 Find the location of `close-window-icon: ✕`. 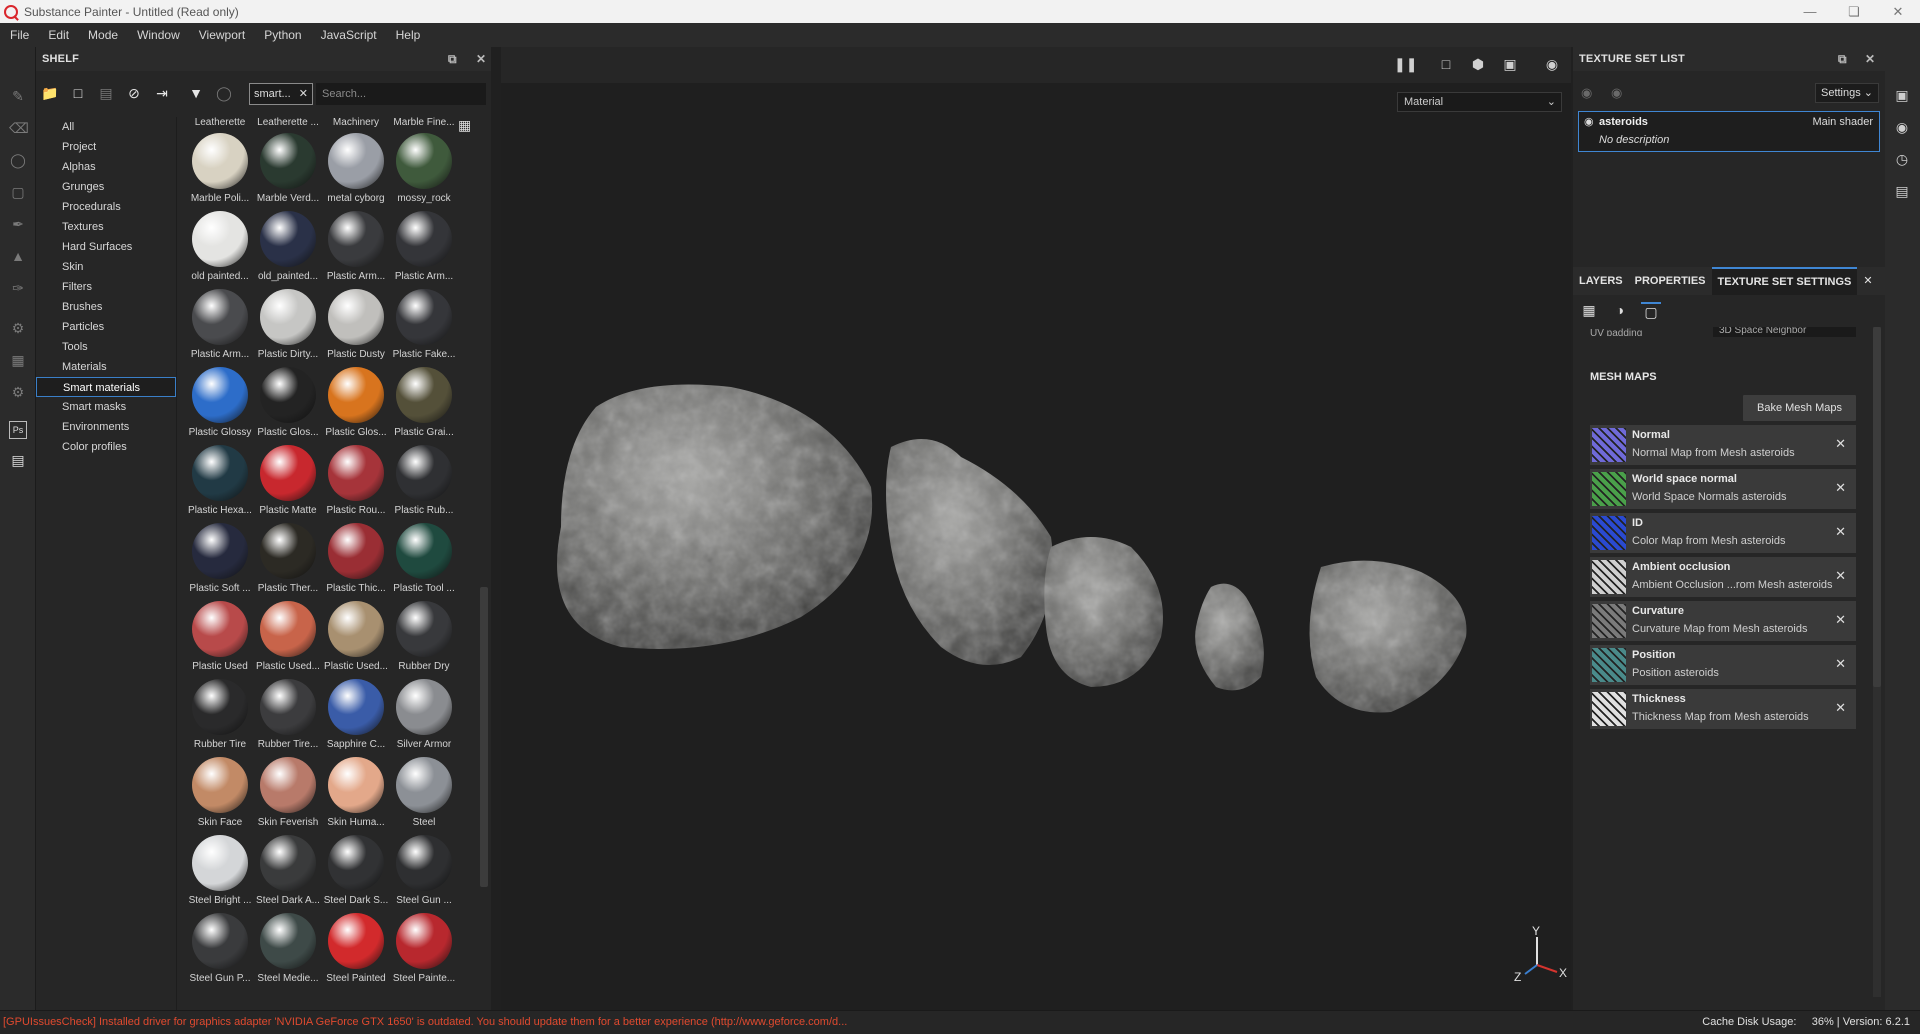

close-window-icon: ✕ is located at coordinates (1898, 11).